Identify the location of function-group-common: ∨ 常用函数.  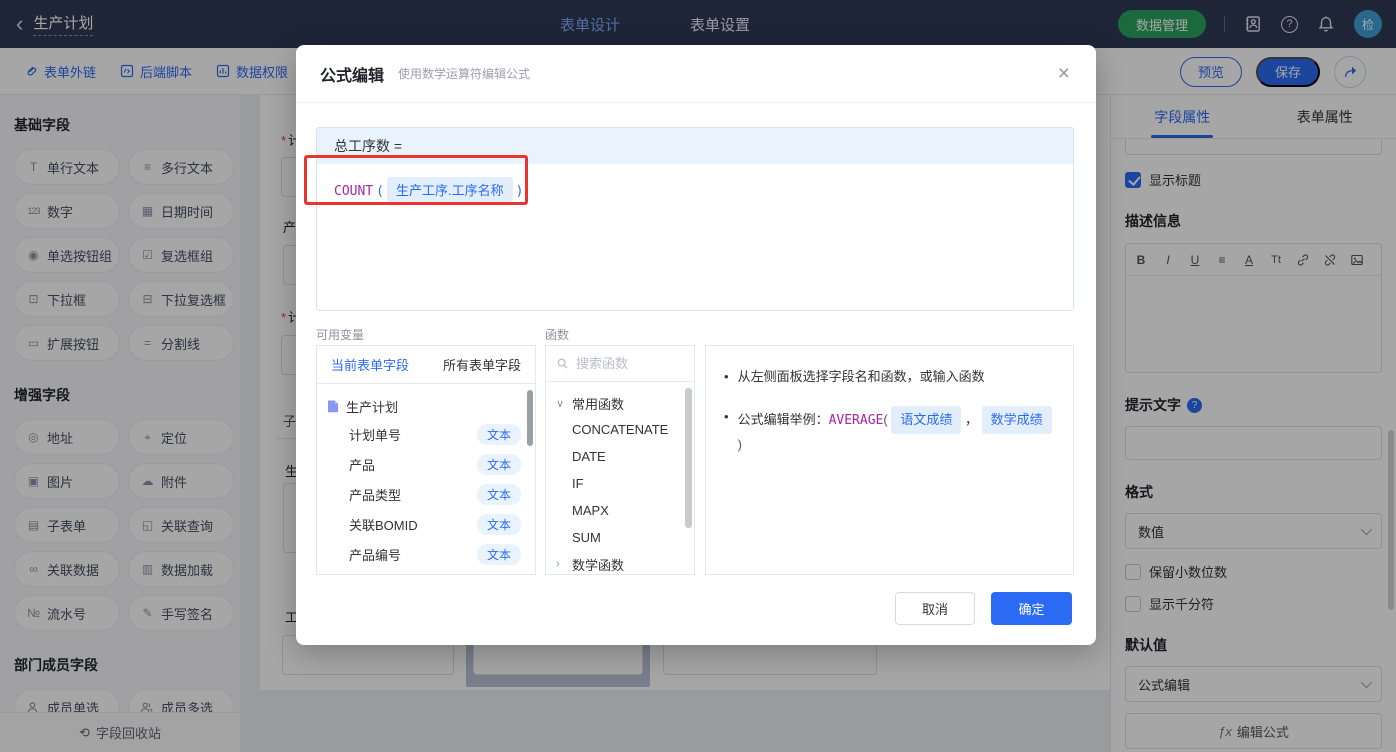
(625, 403).